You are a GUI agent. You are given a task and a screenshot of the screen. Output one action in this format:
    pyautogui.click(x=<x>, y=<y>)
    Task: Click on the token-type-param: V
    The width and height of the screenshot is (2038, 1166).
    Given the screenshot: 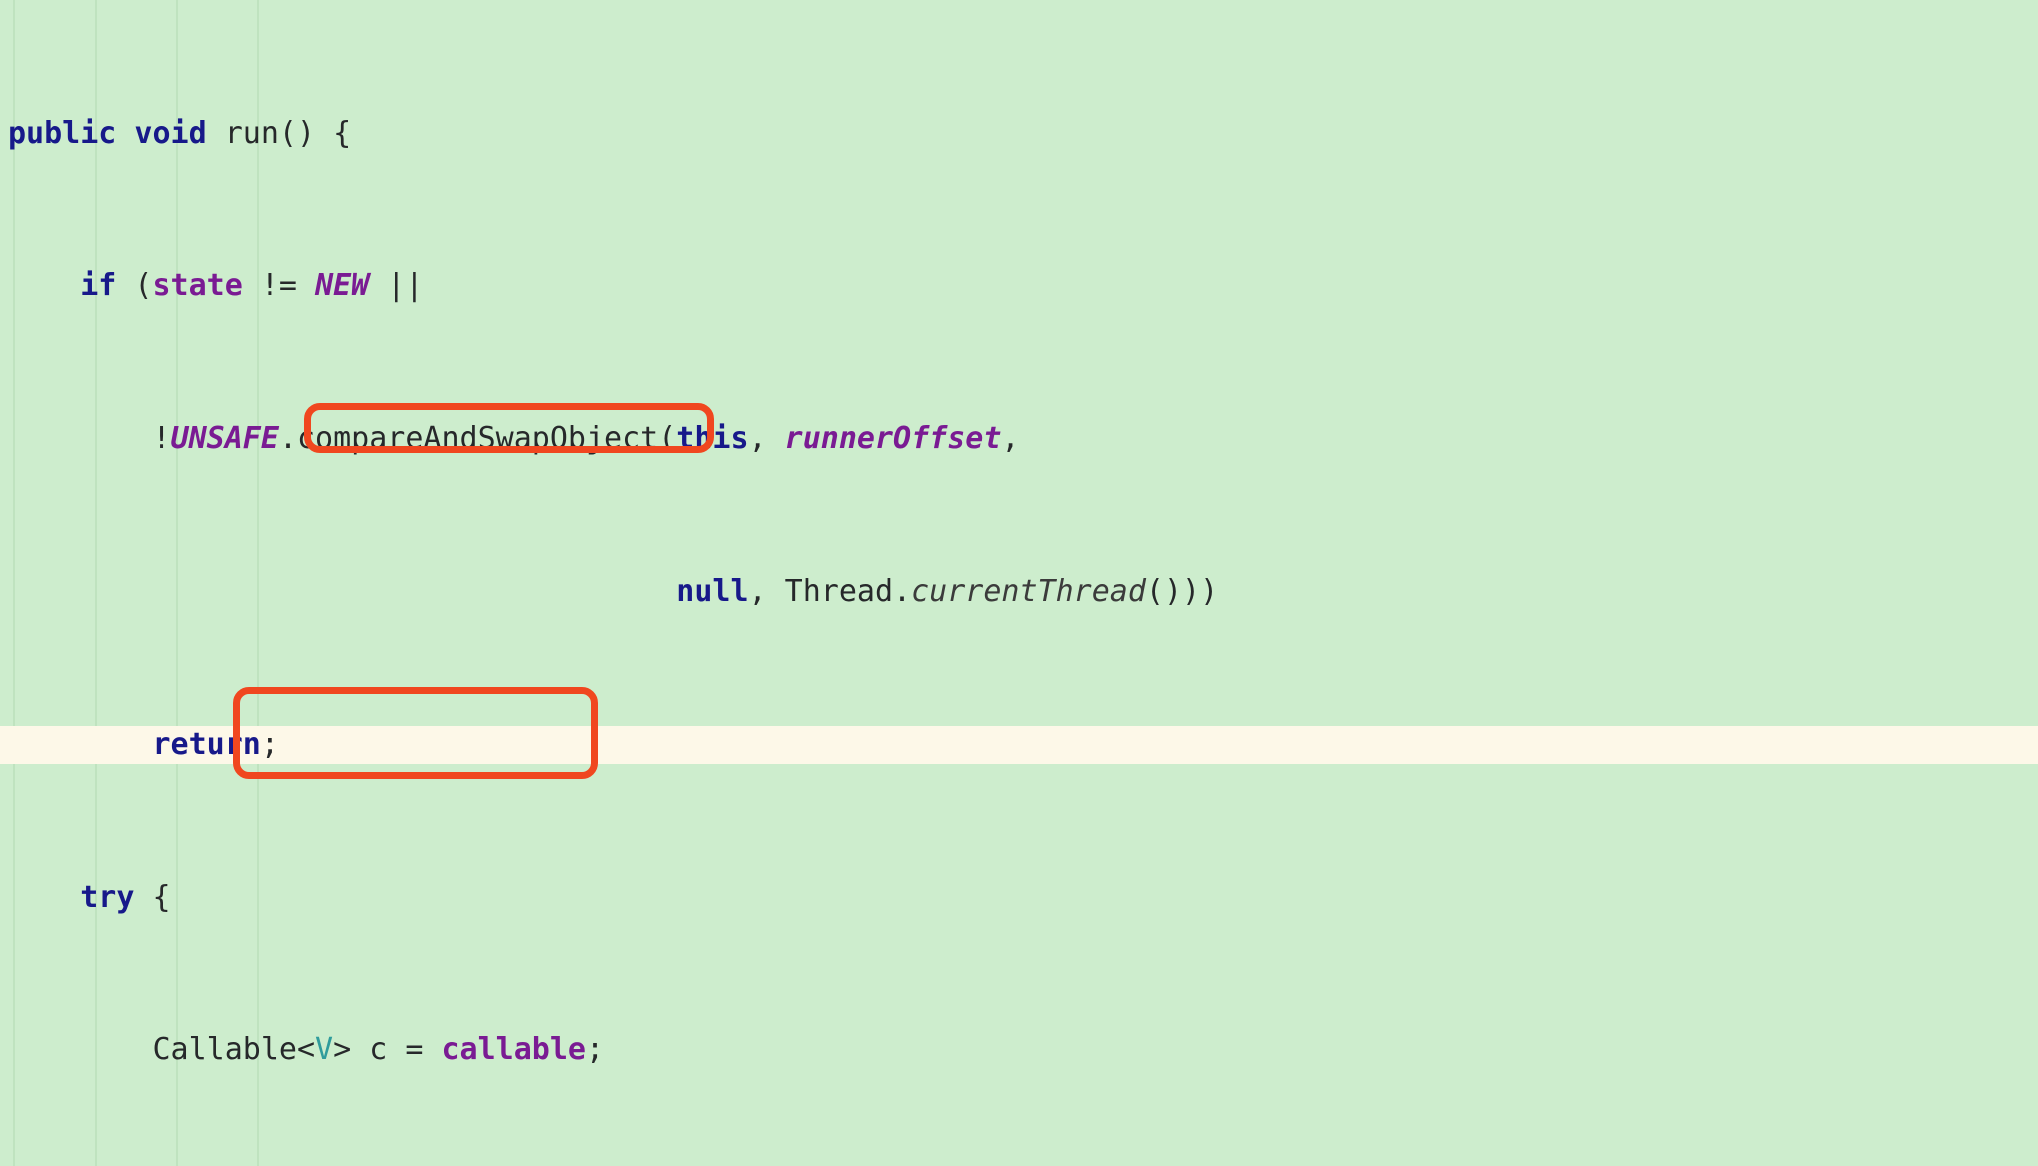 What is the action you would take?
    pyautogui.click(x=324, y=1050)
    